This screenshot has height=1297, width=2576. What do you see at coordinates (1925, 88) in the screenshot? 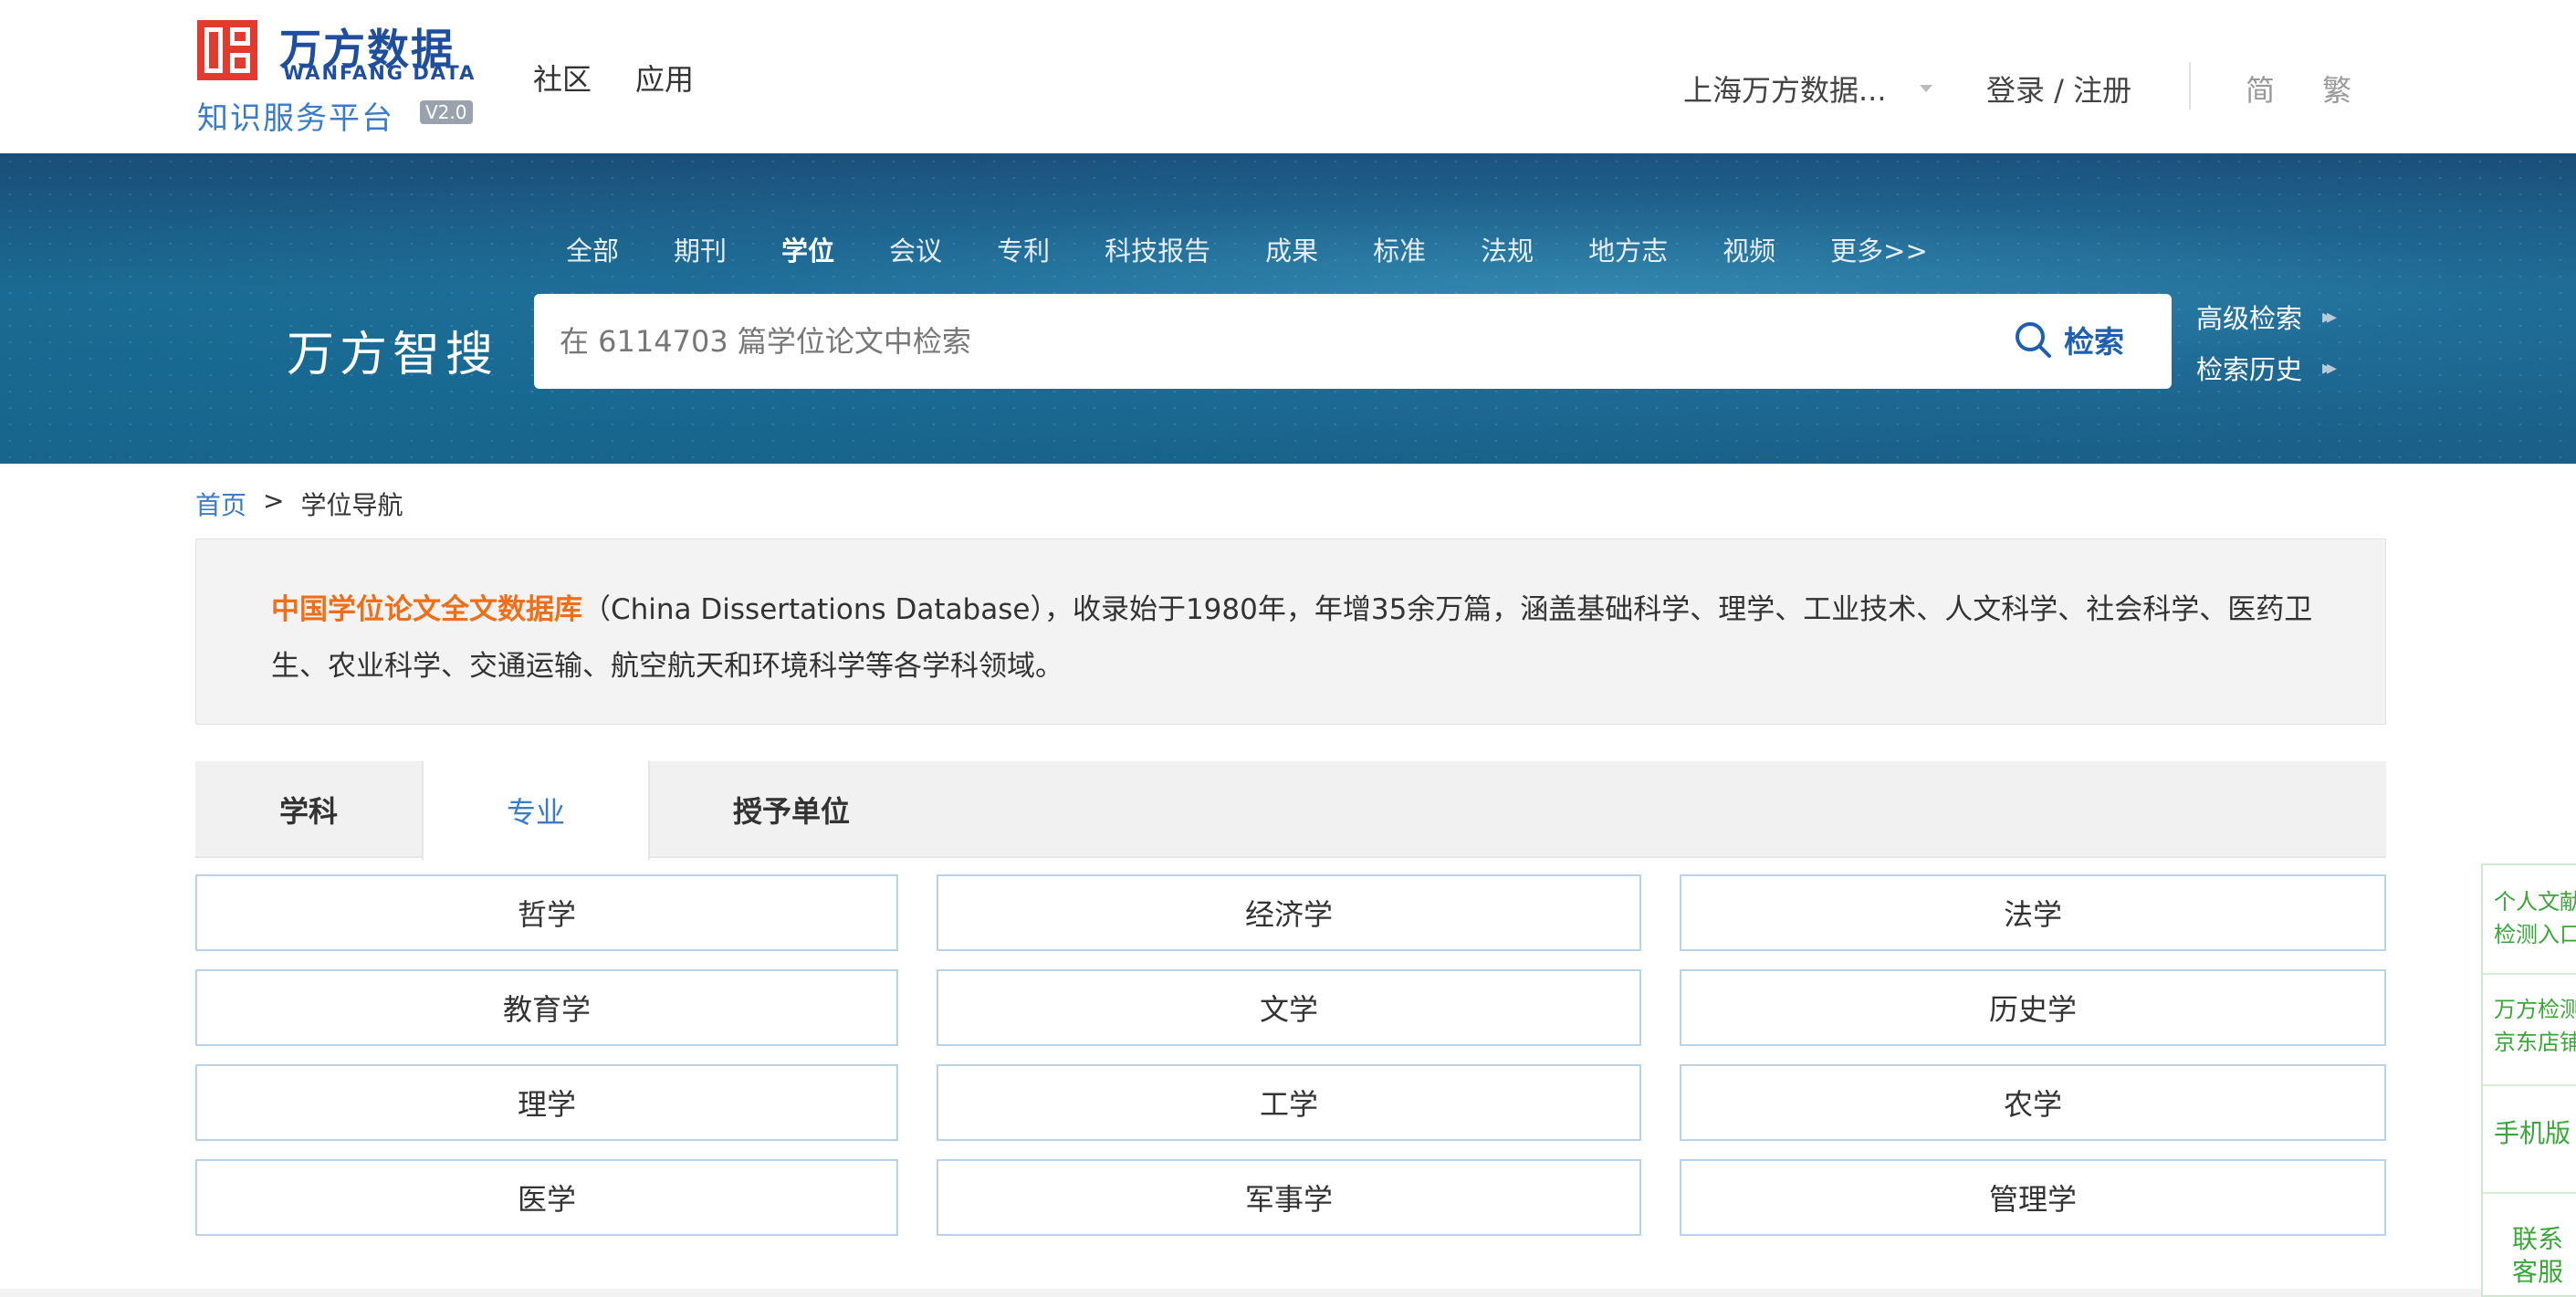
I see `caret-down-icon` at bounding box center [1925, 88].